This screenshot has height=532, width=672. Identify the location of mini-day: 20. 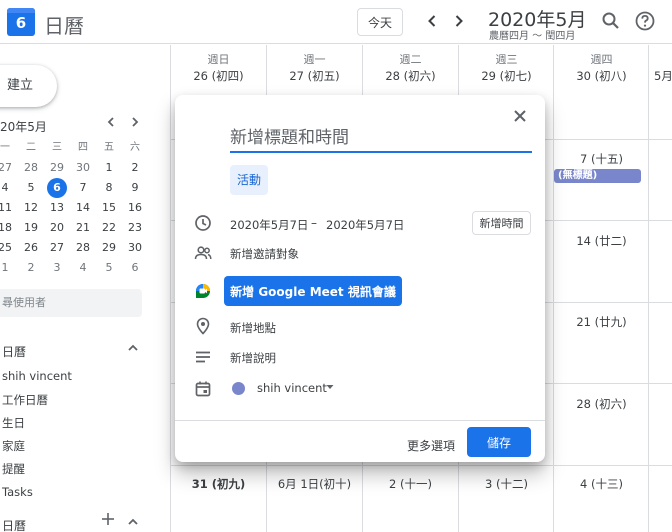
(57, 228).